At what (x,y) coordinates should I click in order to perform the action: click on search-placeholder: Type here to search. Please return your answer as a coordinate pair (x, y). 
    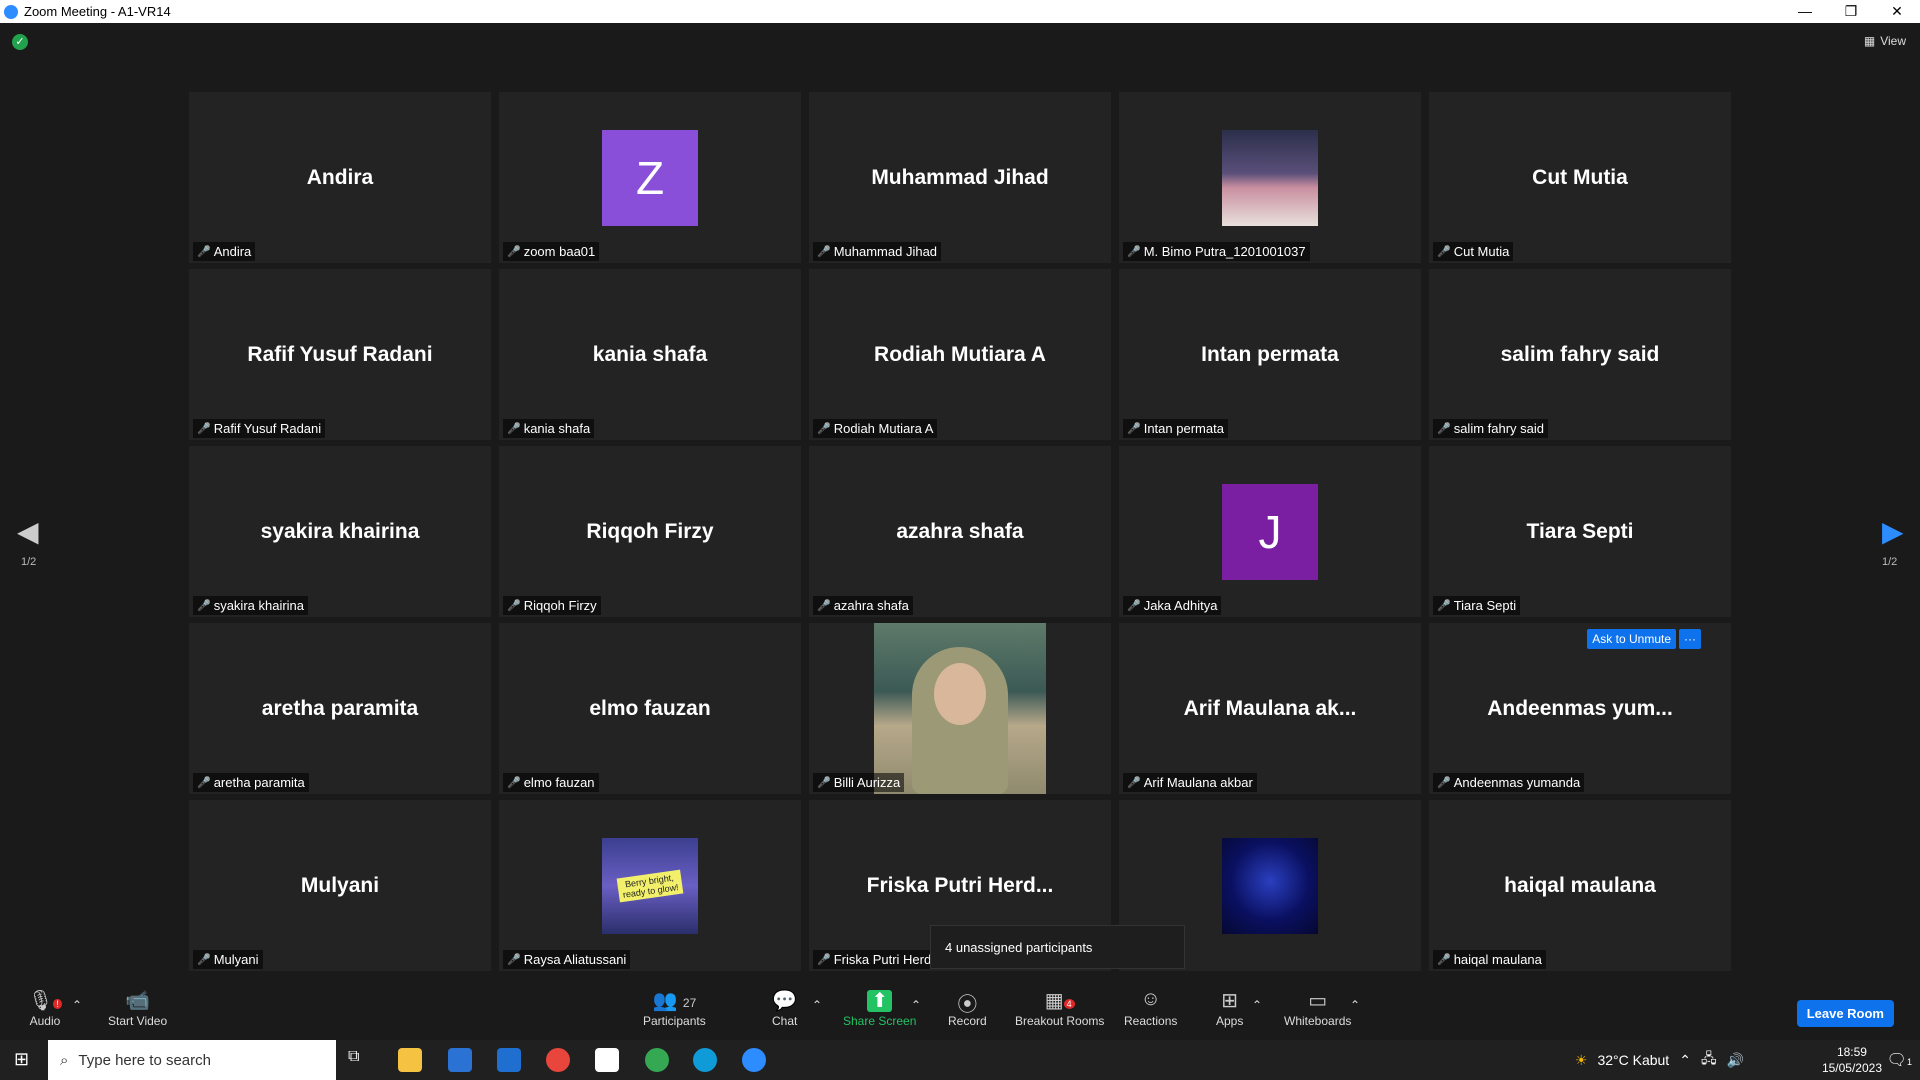
    Looking at the image, I should click on (144, 1060).